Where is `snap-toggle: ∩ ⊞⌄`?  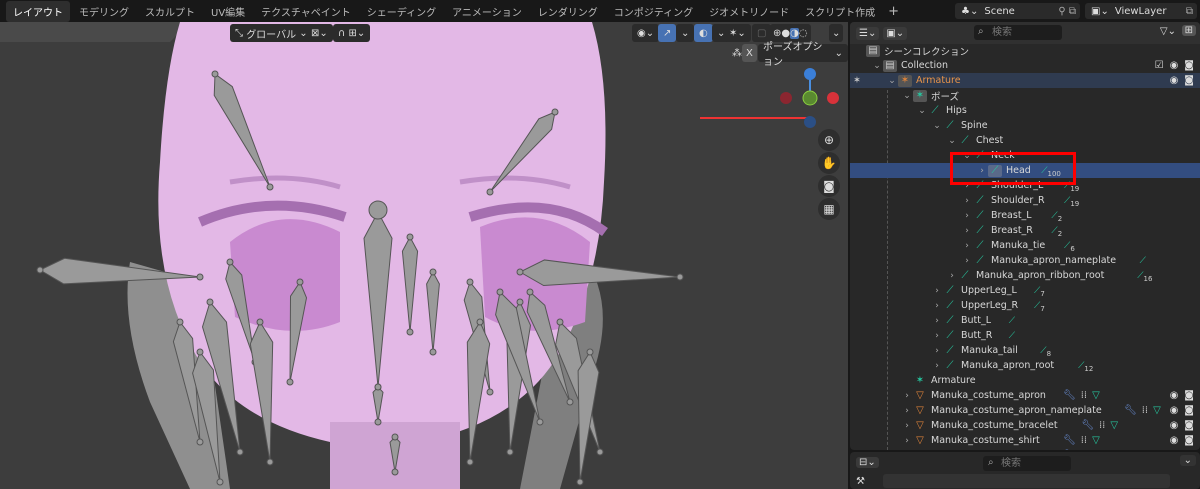 snap-toggle: ∩ ⊞⌄ is located at coordinates (352, 33).